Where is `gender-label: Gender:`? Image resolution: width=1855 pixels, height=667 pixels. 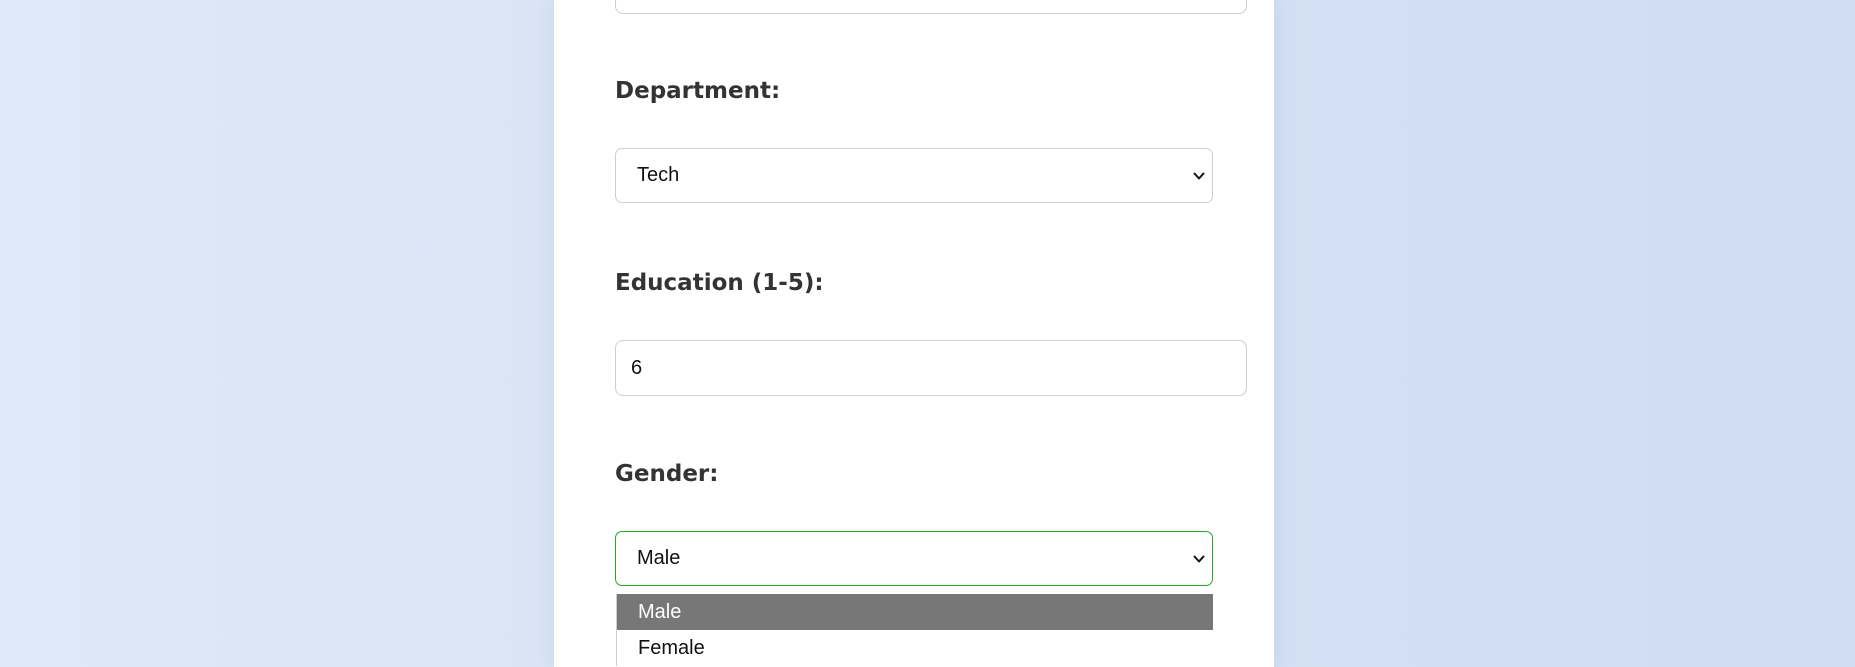 gender-label: Gender: is located at coordinates (667, 474).